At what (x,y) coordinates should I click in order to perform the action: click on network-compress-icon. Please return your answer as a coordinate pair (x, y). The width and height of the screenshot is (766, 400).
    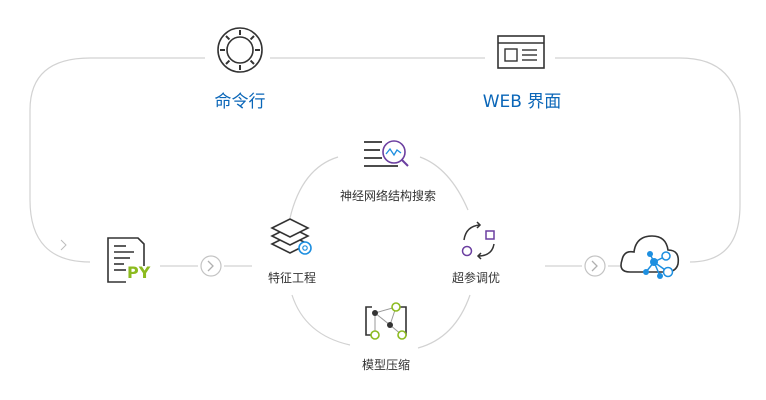
    Looking at the image, I should click on (386, 321).